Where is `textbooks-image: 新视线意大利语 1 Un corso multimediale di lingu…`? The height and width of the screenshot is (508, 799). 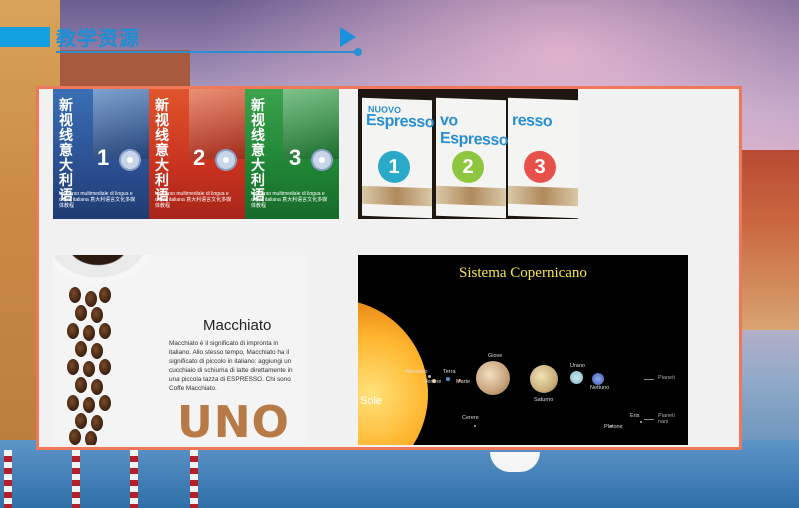
textbooks-image: 新视线意大利语 1 Un corso multimediale di lingu… is located at coordinates (196, 154).